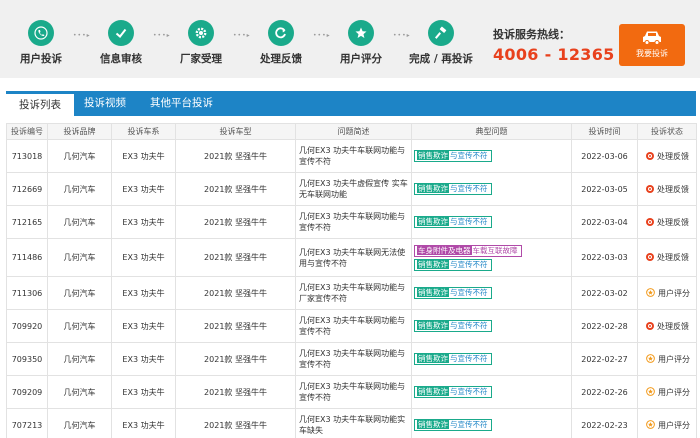 This screenshot has width=700, height=438. Describe the element at coordinates (27, 257) in the screenshot. I see `complaint-id: 711486` at that location.